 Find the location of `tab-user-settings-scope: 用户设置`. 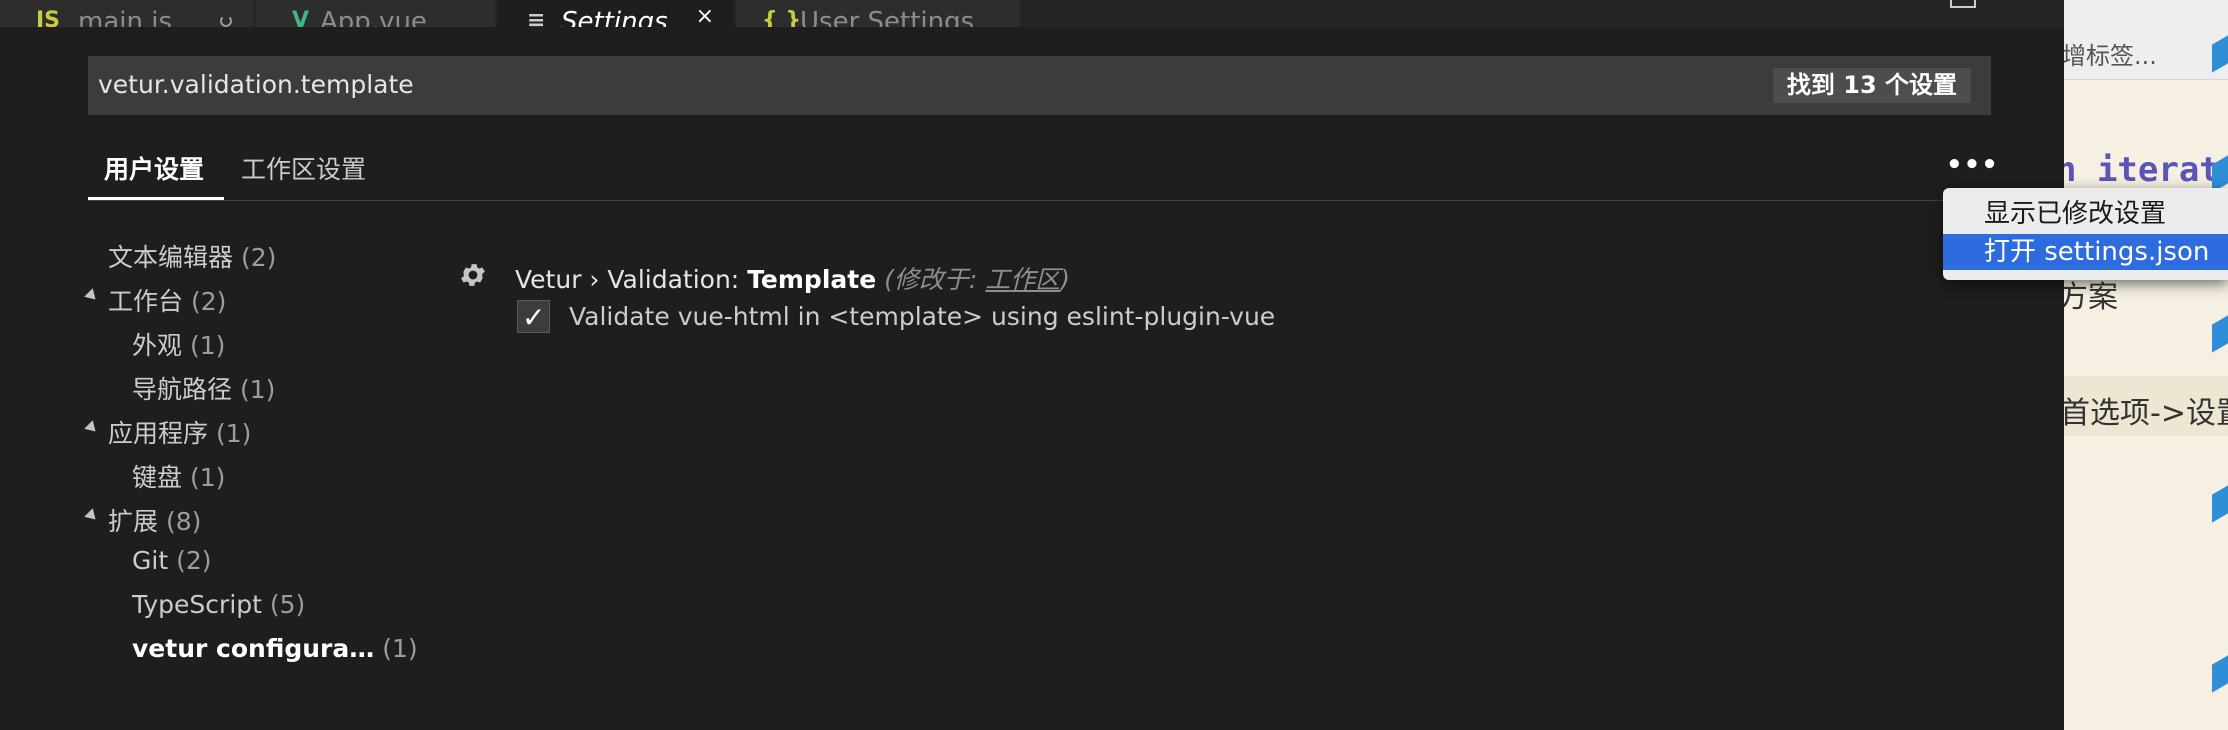

tab-user-settings-scope: 用户设置 is located at coordinates (154, 168).